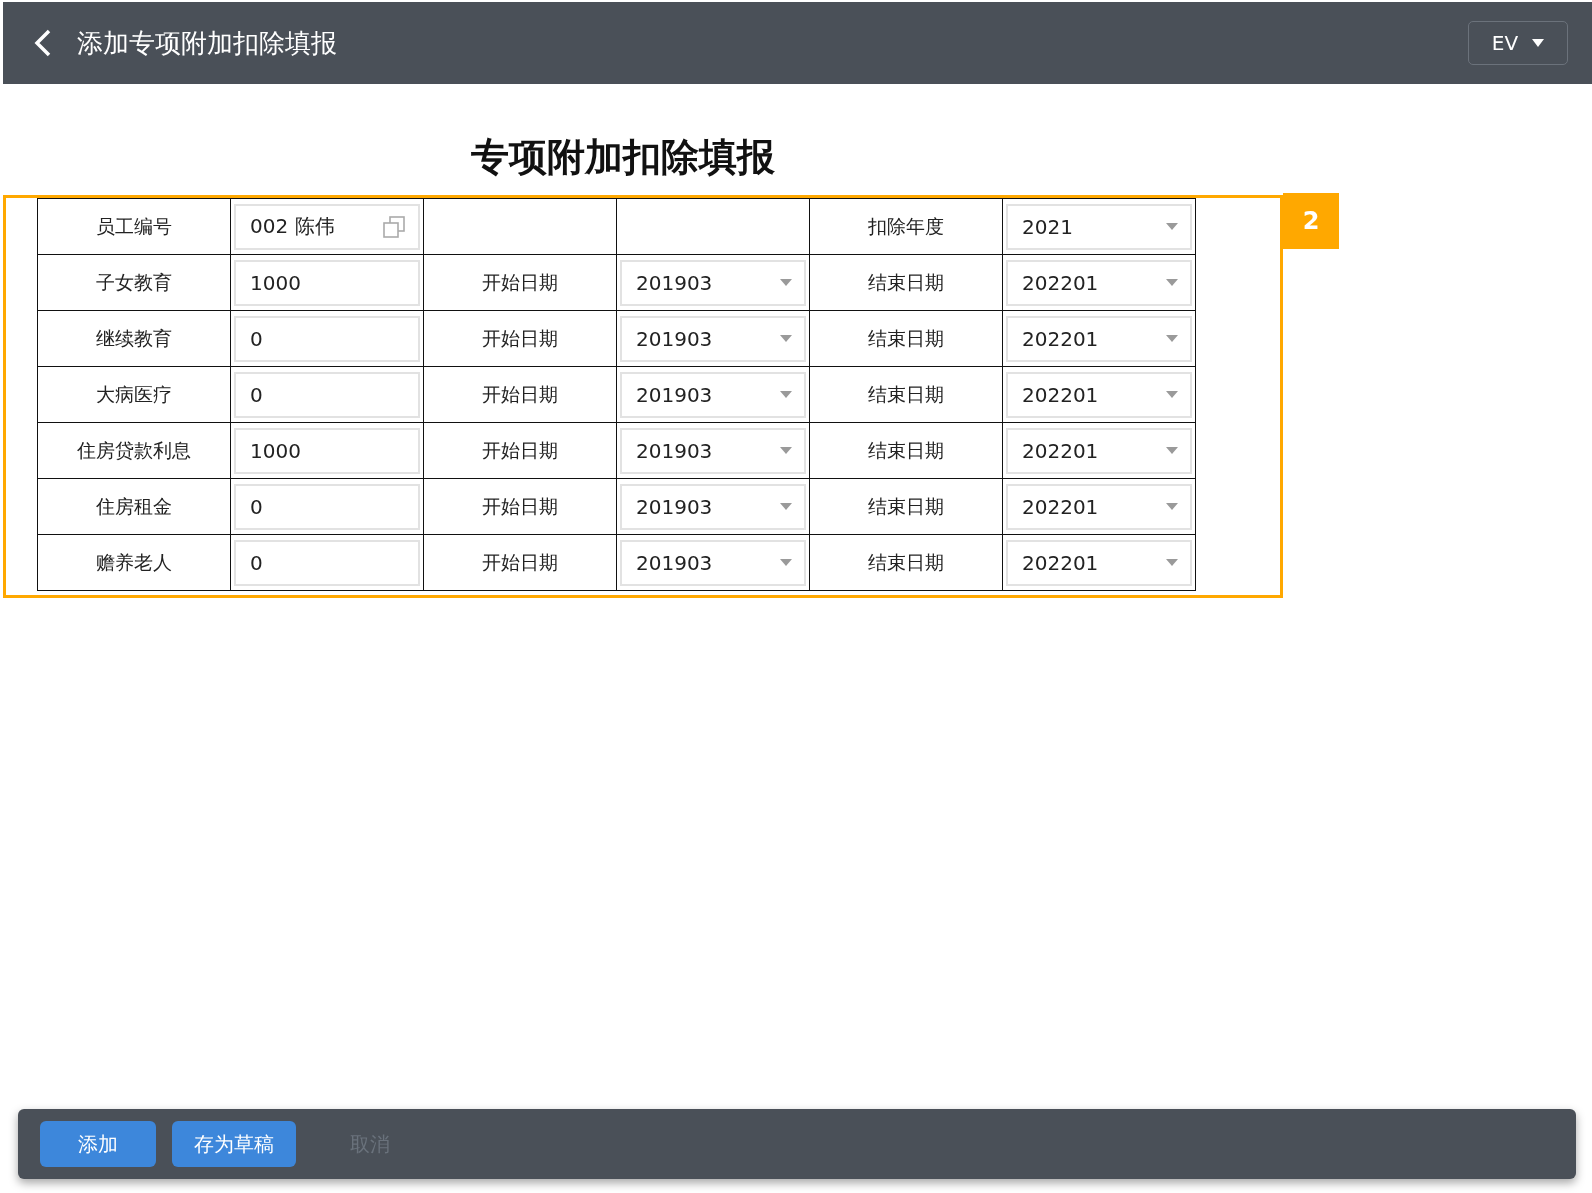 Image resolution: width=1592 pixels, height=1193 pixels. What do you see at coordinates (207, 43) in the screenshot?
I see `page-title: 添加专项附加扣除填报` at bounding box center [207, 43].